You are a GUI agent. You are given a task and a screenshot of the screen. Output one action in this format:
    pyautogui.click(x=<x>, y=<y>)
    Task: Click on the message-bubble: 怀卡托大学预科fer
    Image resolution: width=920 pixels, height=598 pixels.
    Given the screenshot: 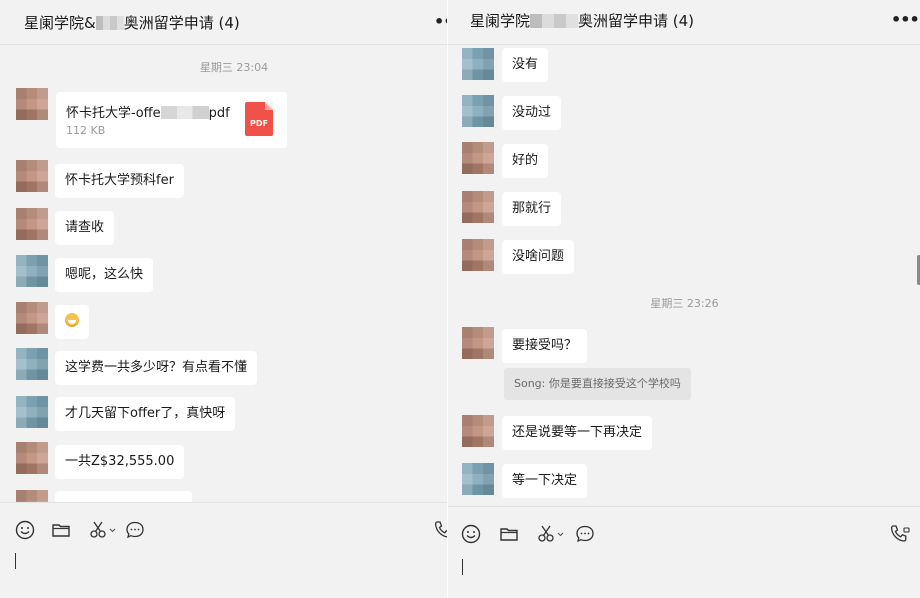 What is the action you would take?
    pyautogui.click(x=119, y=181)
    